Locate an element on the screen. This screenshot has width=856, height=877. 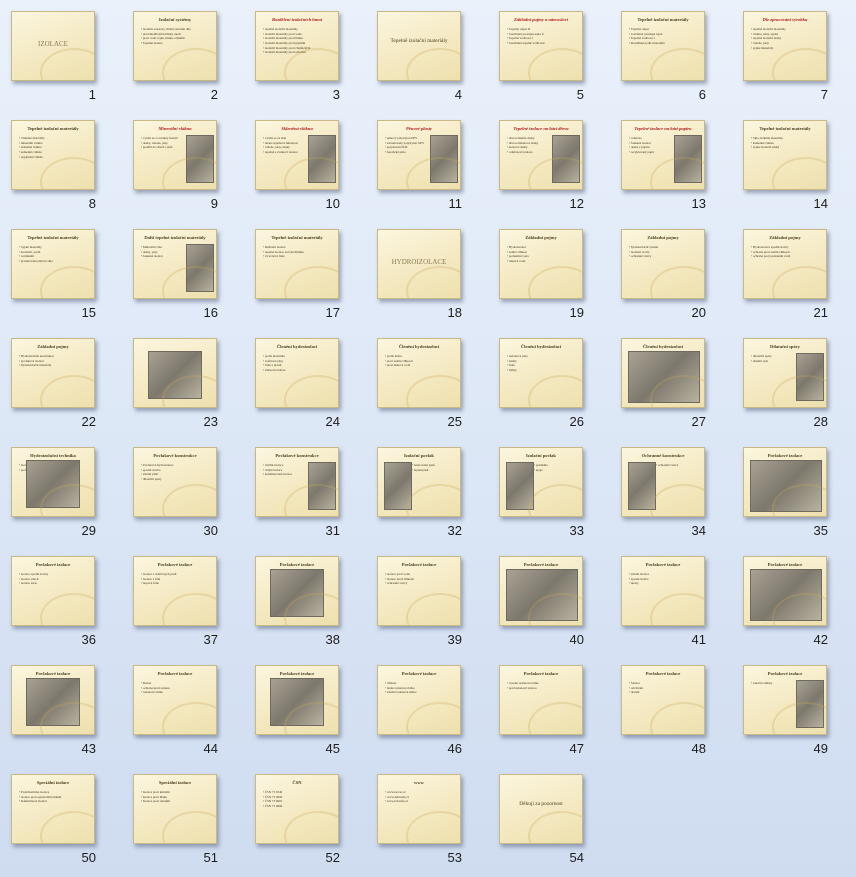
slide-thumbnail: Povlakové izolace sanační omítky is located at coordinates (785, 700).